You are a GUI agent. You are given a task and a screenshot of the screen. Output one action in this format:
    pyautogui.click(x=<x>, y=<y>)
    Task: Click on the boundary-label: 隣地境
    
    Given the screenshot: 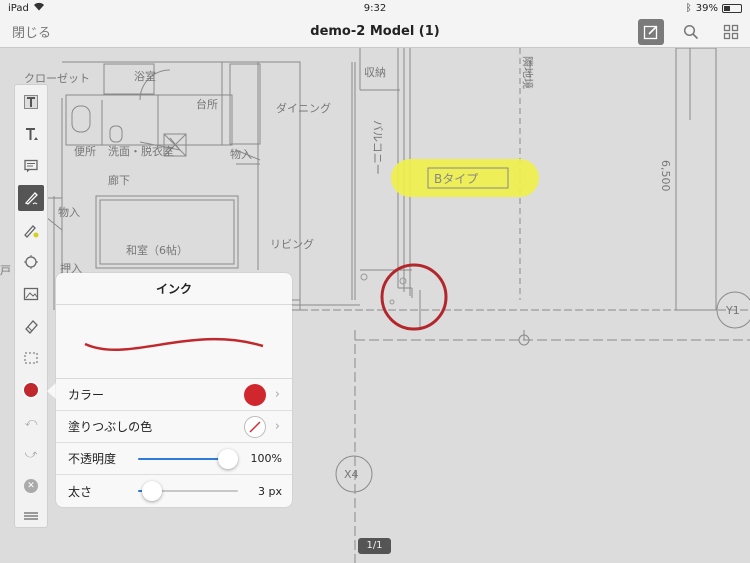 What is the action you would take?
    pyautogui.click(x=528, y=72)
    